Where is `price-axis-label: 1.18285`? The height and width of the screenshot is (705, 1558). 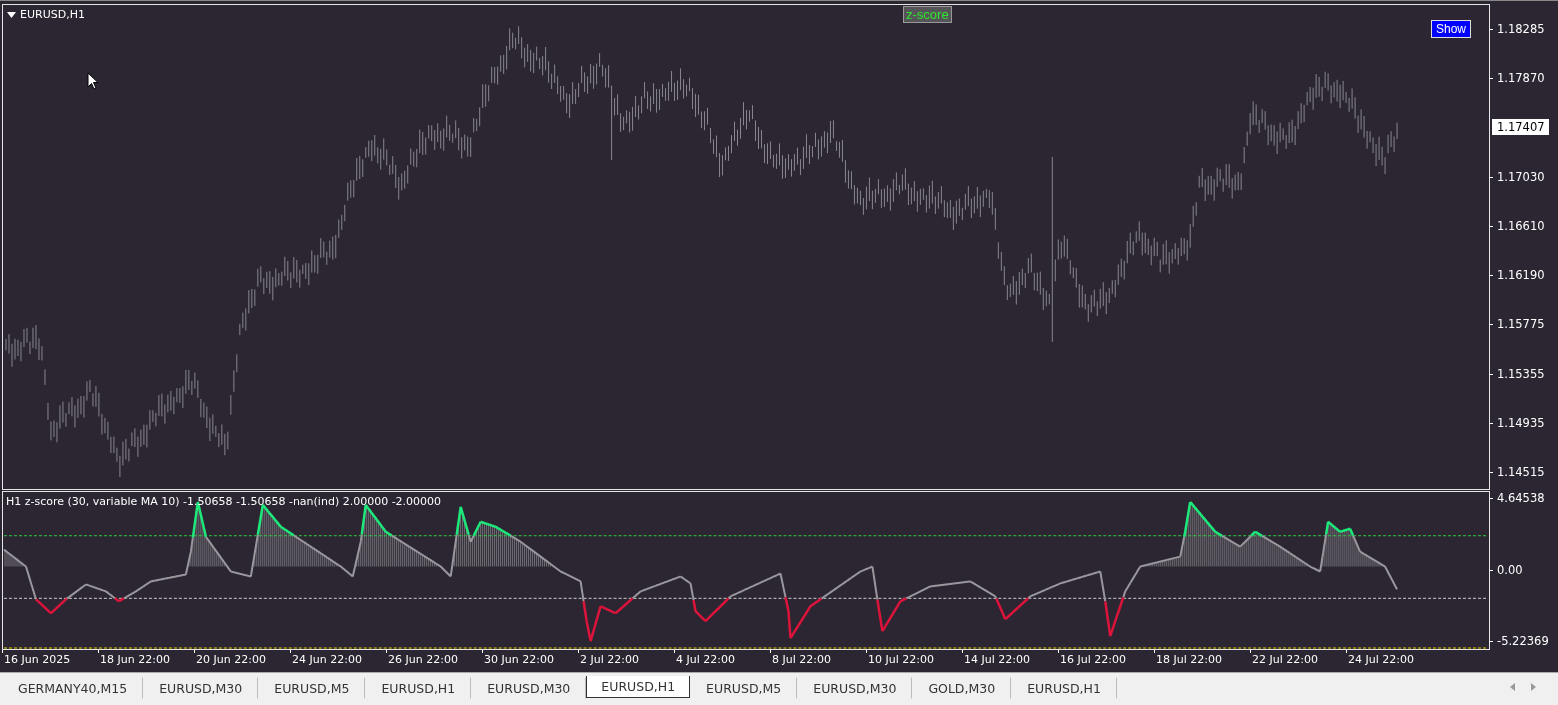
price-axis-label: 1.18285 is located at coordinates (1524, 29).